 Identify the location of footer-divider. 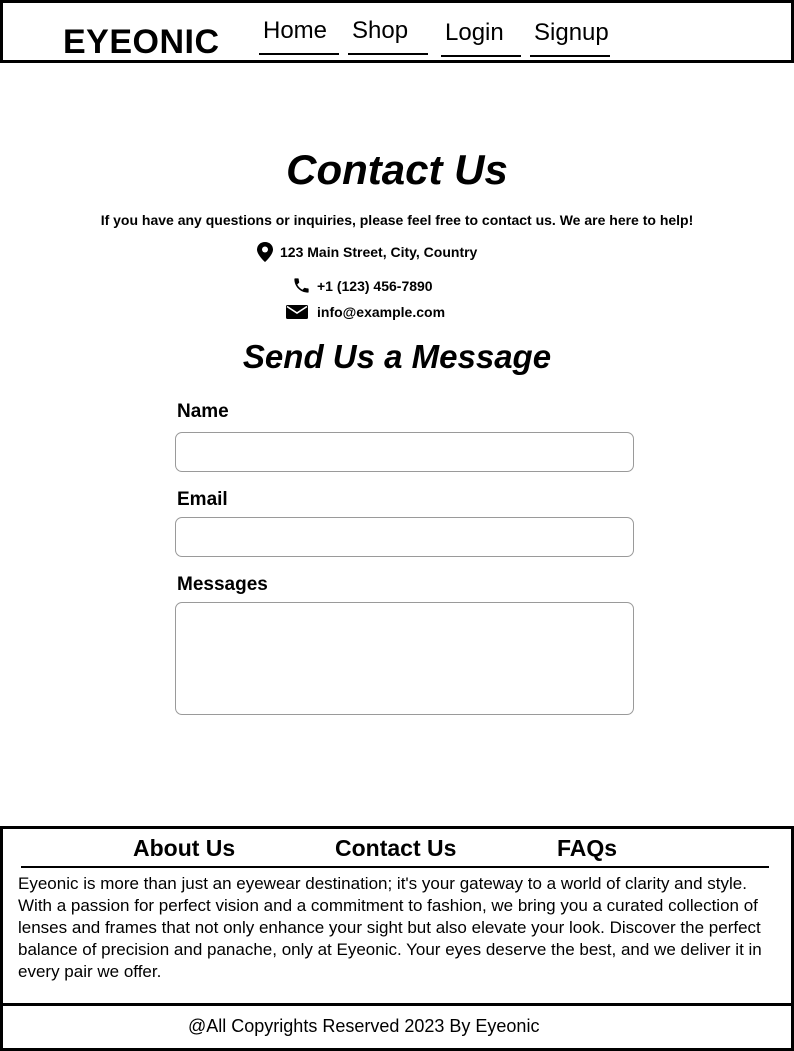
(395, 867).